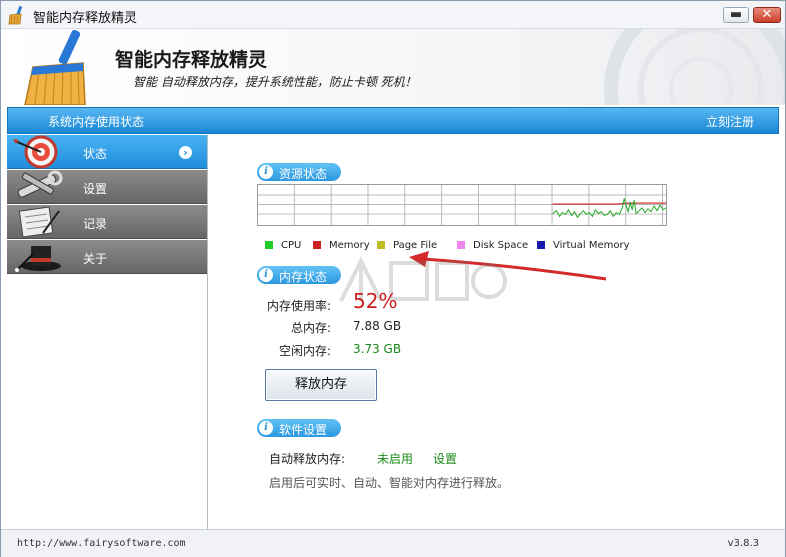 The width and height of the screenshot is (786, 557). What do you see at coordinates (445, 458) in the screenshot?
I see `auto-release-settings-link: 设置` at bounding box center [445, 458].